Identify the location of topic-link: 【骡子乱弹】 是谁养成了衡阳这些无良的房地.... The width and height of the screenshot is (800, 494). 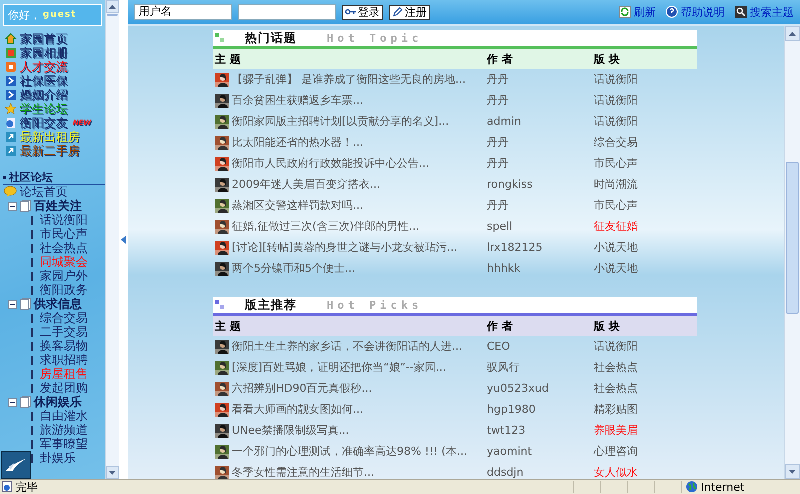
(349, 79).